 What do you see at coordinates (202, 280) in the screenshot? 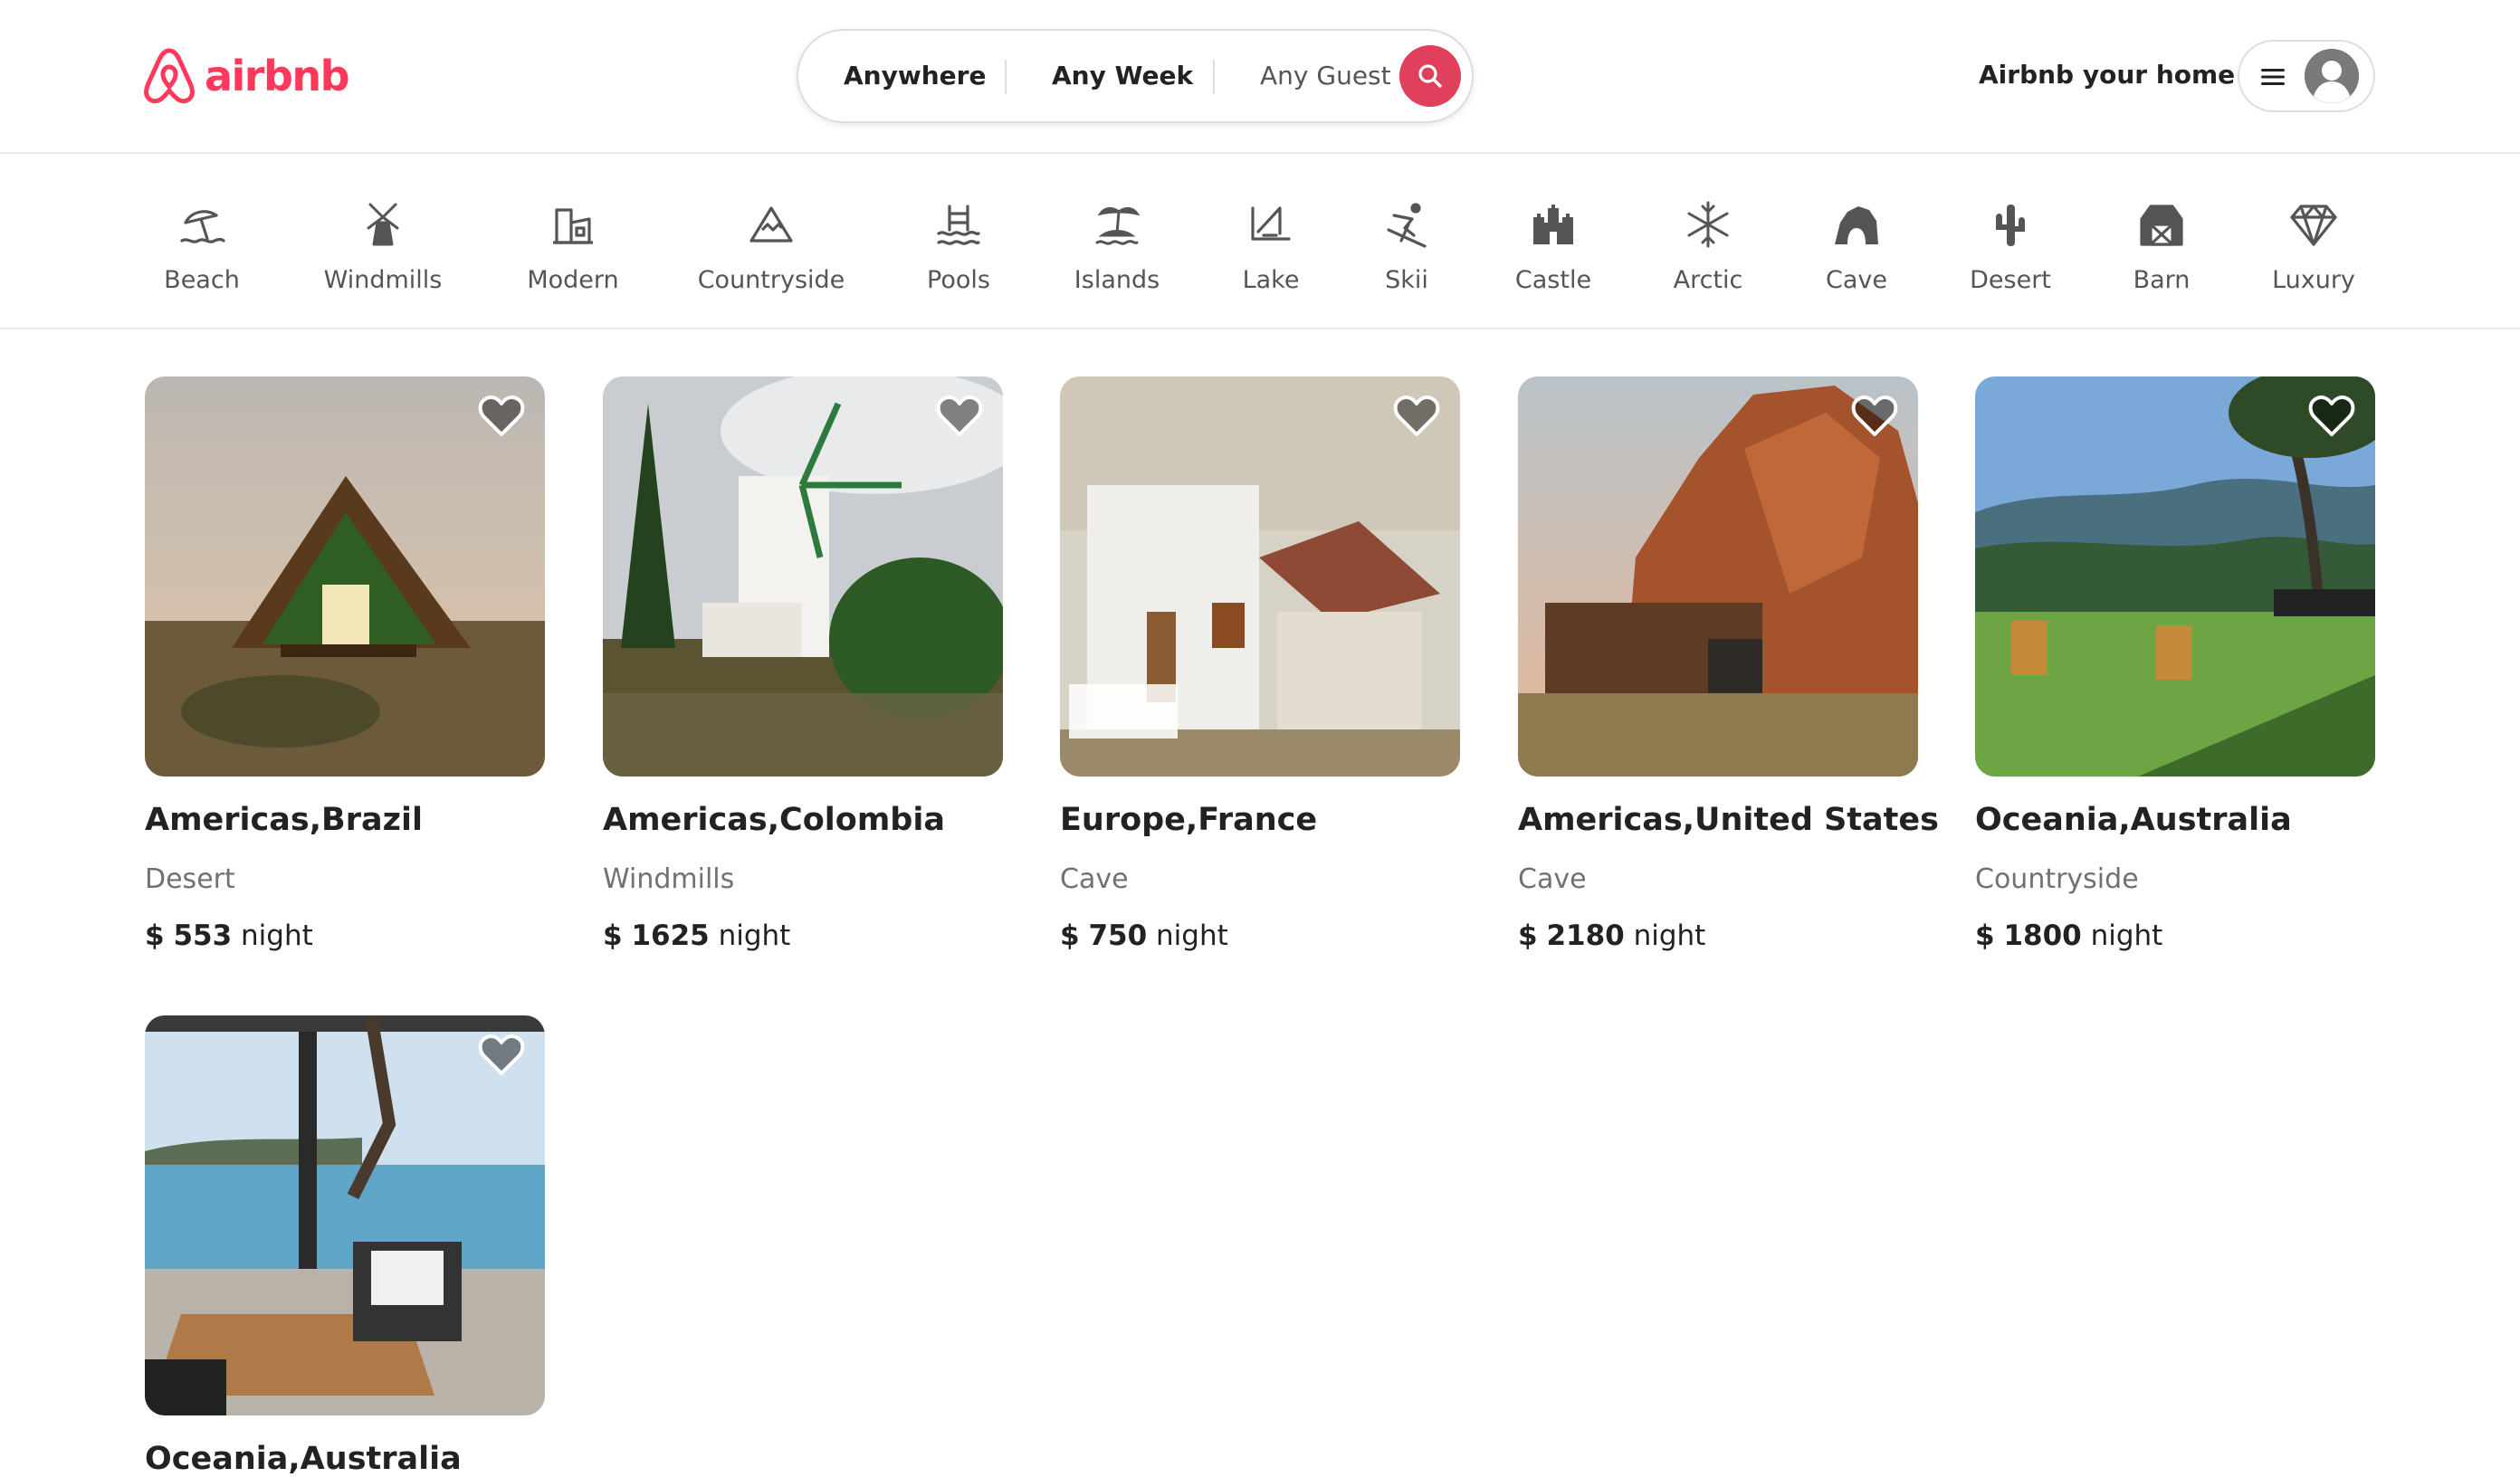
I see `category-label: Beach` at bounding box center [202, 280].